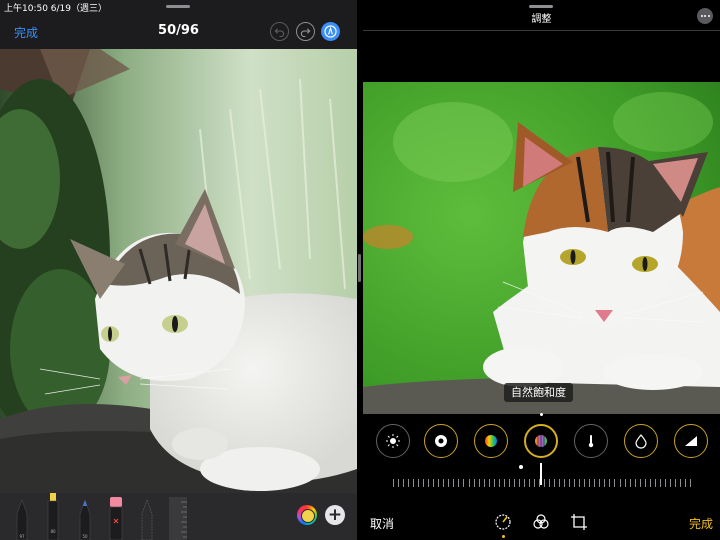  Describe the element at coordinates (382, 523) in the screenshot. I see `cancel-button: 取消` at that location.